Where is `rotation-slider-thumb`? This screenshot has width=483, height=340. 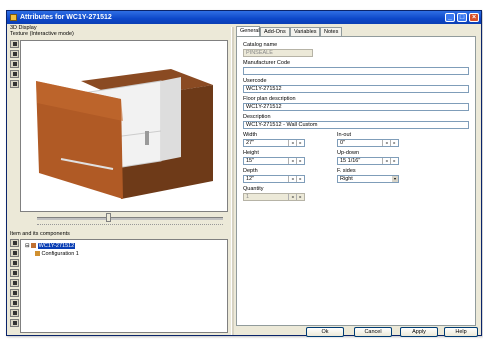
rotation-slider-thumb is located at coordinates (108, 217).